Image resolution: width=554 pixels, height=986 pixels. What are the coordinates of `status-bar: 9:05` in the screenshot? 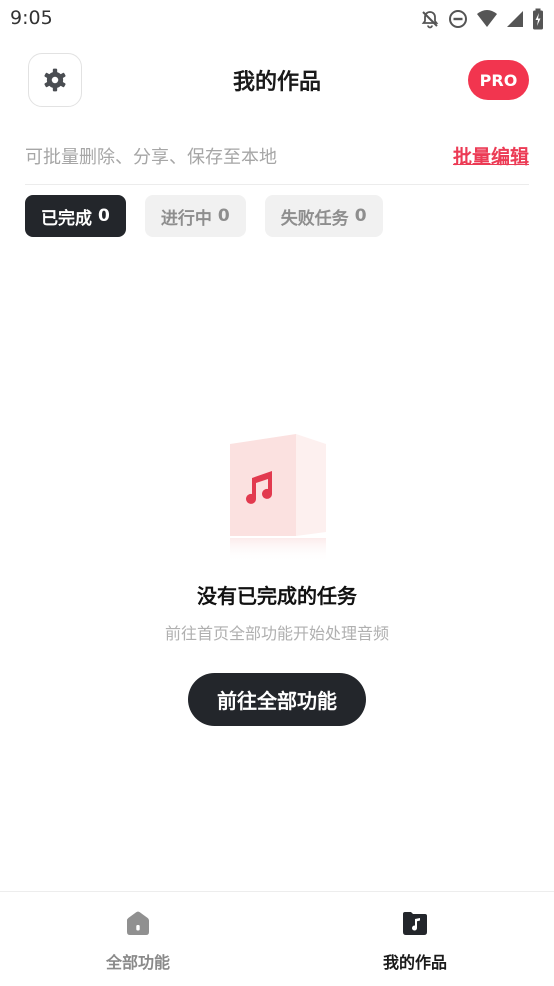 It's located at (277, 19).